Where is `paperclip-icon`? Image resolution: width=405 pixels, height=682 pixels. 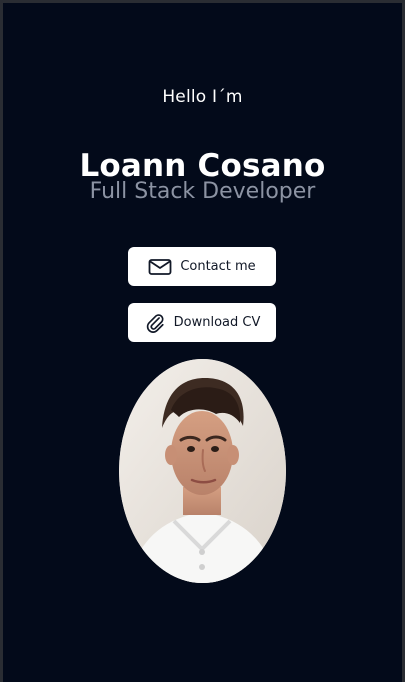 paperclip-icon is located at coordinates (155, 323).